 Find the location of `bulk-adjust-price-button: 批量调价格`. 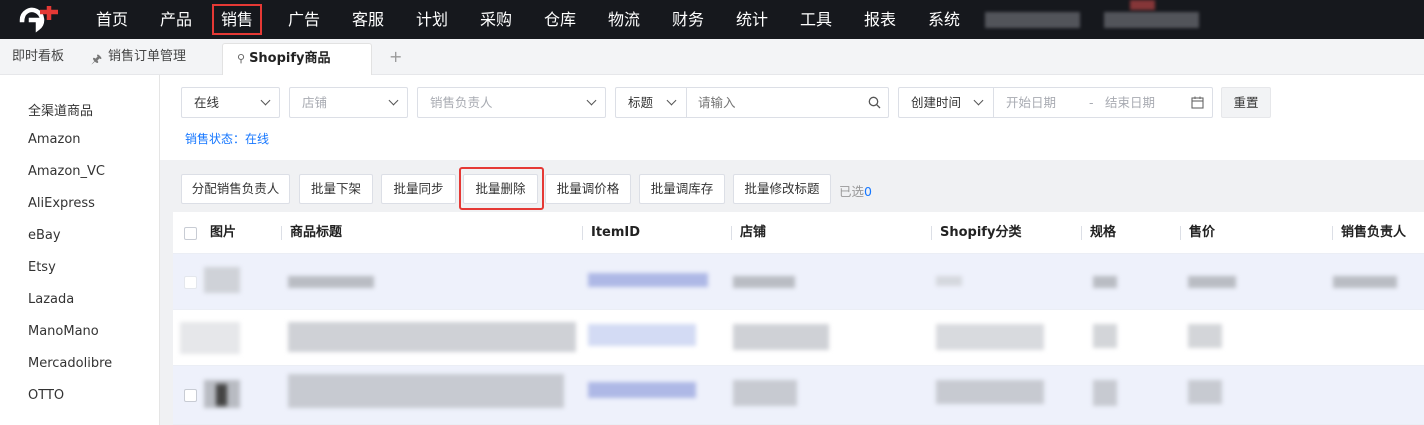

bulk-adjust-price-button: 批量调价格 is located at coordinates (588, 189).